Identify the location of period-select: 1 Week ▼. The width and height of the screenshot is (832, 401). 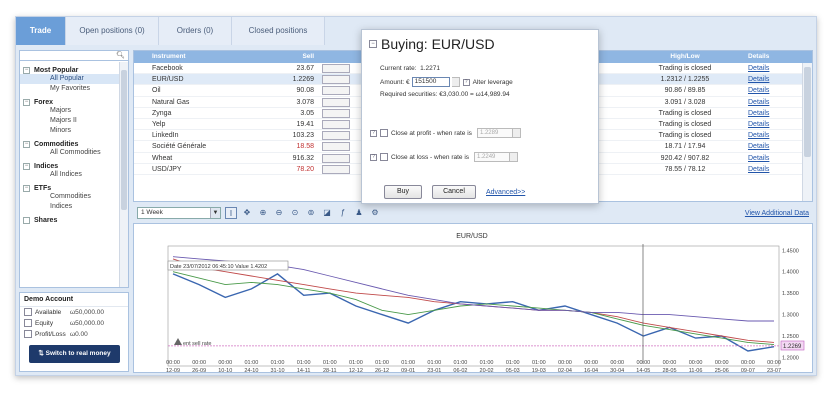
(179, 213).